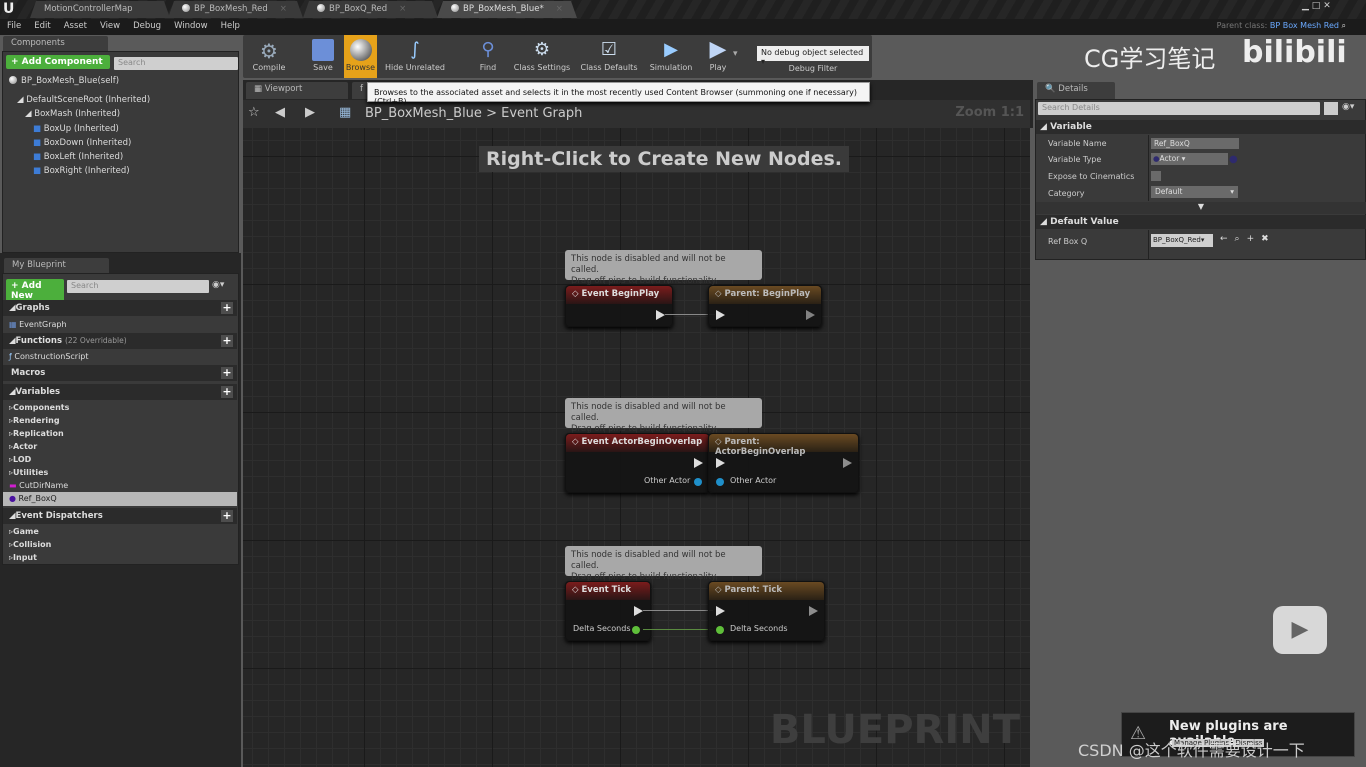  What do you see at coordinates (1304, 25) in the screenshot?
I see `parent-class-link: BP Box Mesh Red` at bounding box center [1304, 25].